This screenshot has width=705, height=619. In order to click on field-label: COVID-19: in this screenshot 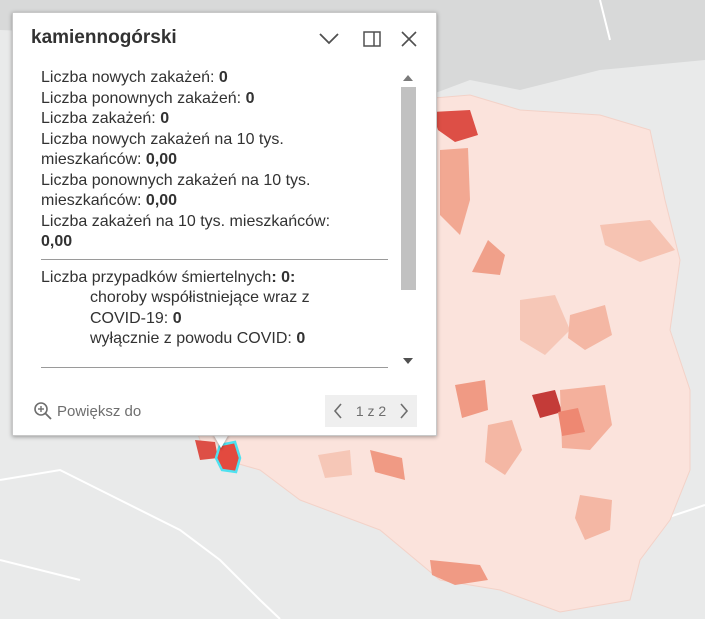, I will do `click(131, 318)`.